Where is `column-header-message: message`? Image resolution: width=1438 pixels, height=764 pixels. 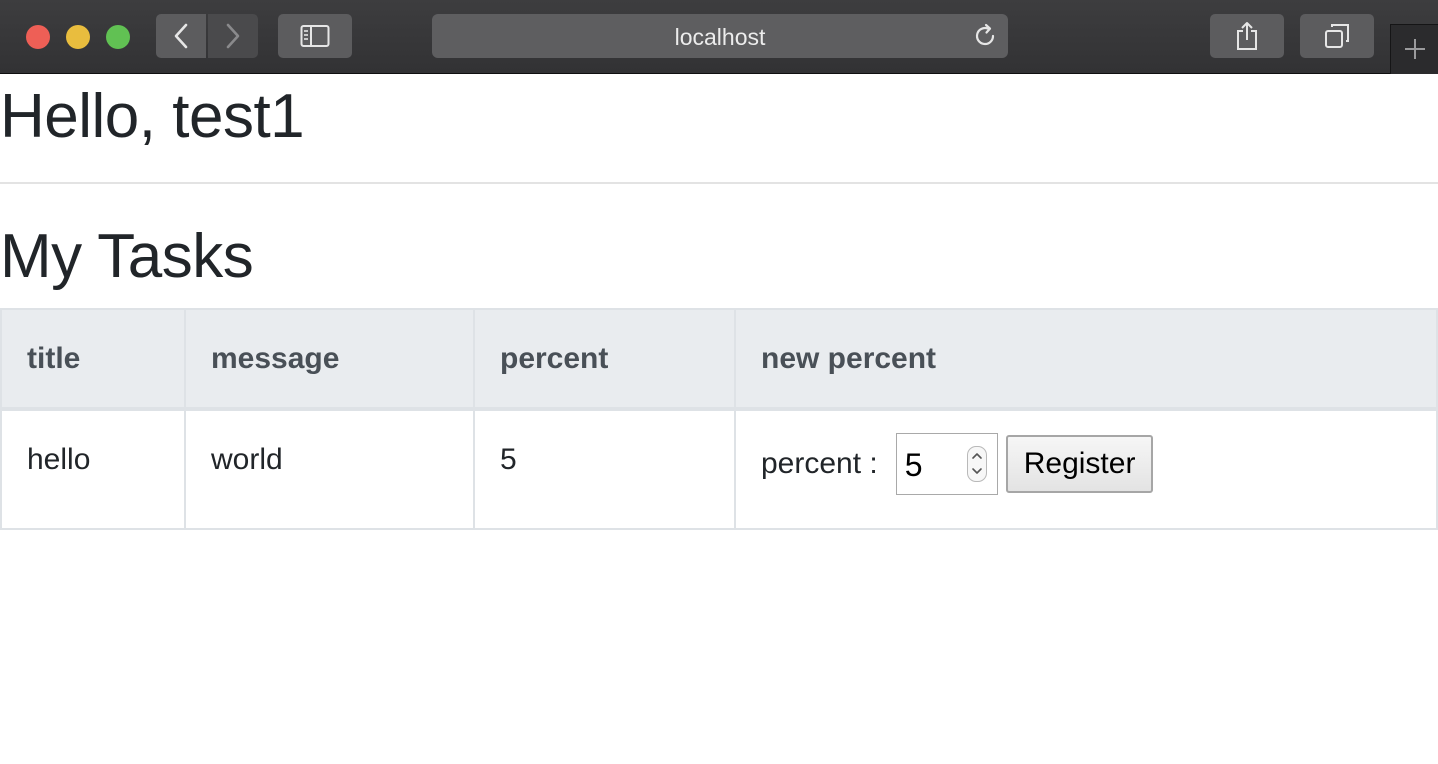
column-header-message: message is located at coordinates (329, 359).